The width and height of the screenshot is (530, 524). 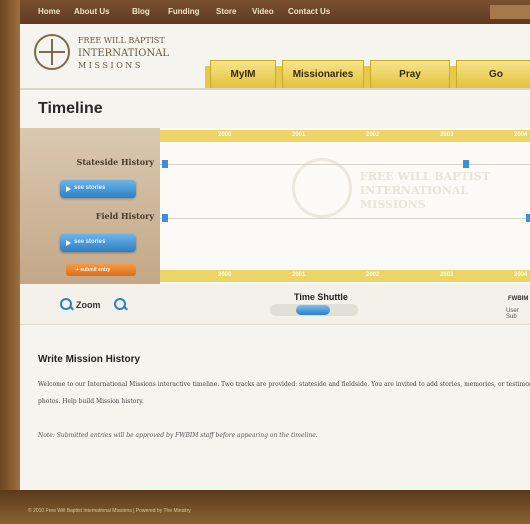 What do you see at coordinates (115, 162) in the screenshot?
I see `stateside-label: Stateside History` at bounding box center [115, 162].